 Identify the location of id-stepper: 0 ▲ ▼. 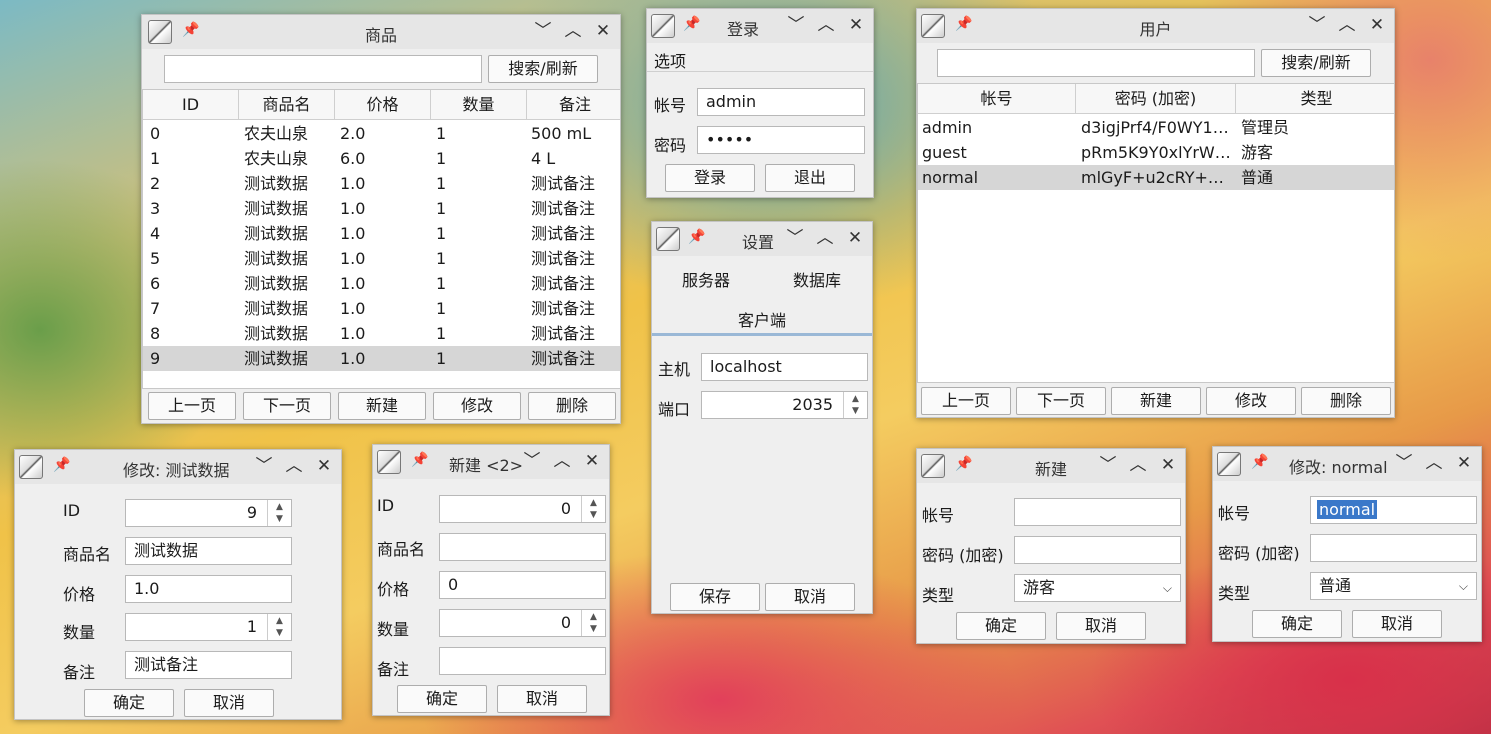
(522, 509).